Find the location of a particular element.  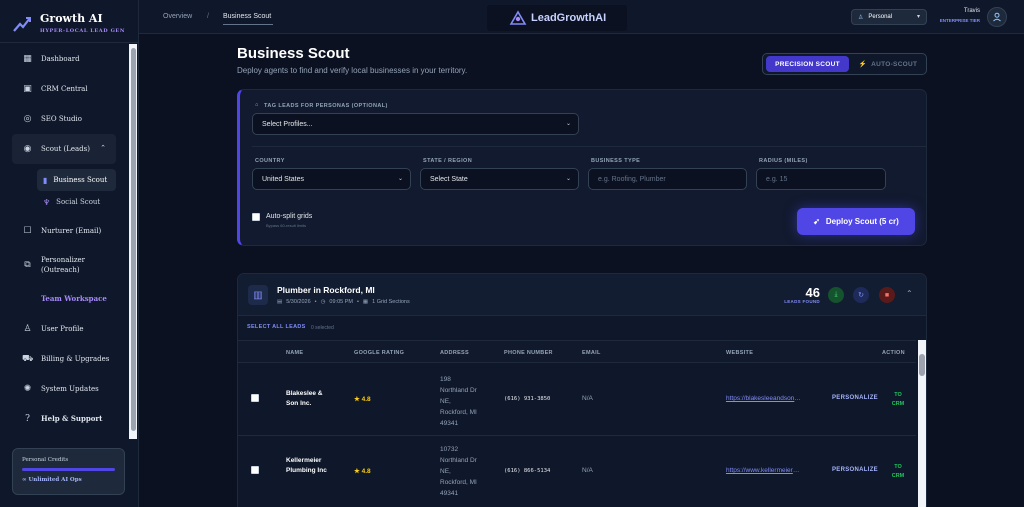

help-icon: ? is located at coordinates (27, 419).